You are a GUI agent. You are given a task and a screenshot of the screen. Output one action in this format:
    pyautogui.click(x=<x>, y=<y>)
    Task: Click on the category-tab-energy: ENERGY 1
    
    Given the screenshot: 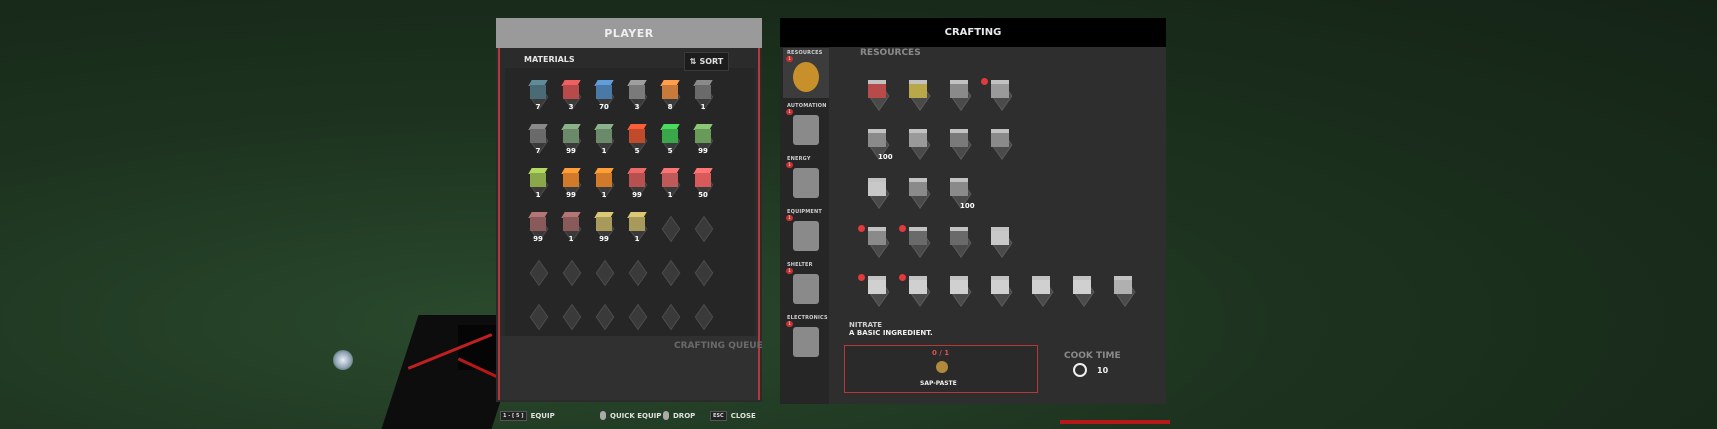 What is the action you would take?
    pyautogui.click(x=806, y=179)
    